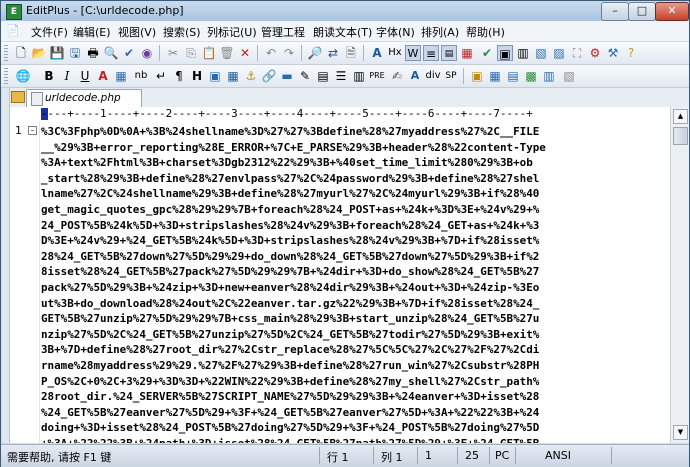 Image resolution: width=690 pixels, height=467 pixels. I want to click on div-button: div, so click(433, 76).